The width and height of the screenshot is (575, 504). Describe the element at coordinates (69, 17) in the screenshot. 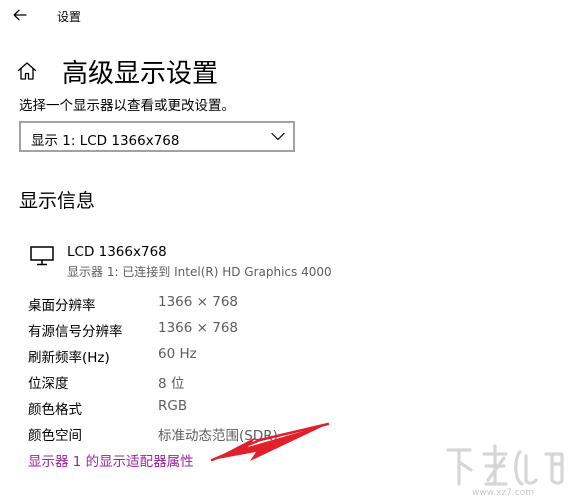

I see `window-title: 设置` at that location.